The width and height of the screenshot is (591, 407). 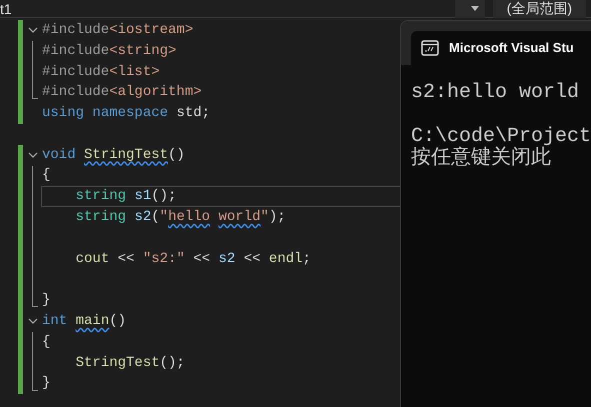 What do you see at coordinates (134, 72) in the screenshot?
I see `code-token: <list>` at bounding box center [134, 72].